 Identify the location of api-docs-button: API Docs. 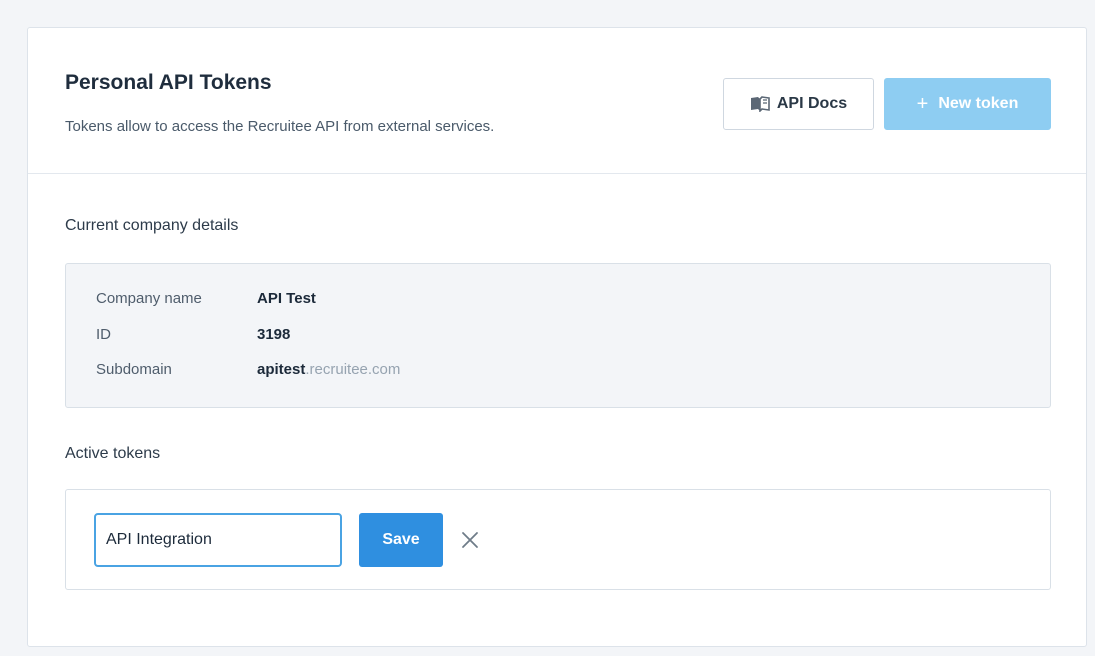
(798, 104).